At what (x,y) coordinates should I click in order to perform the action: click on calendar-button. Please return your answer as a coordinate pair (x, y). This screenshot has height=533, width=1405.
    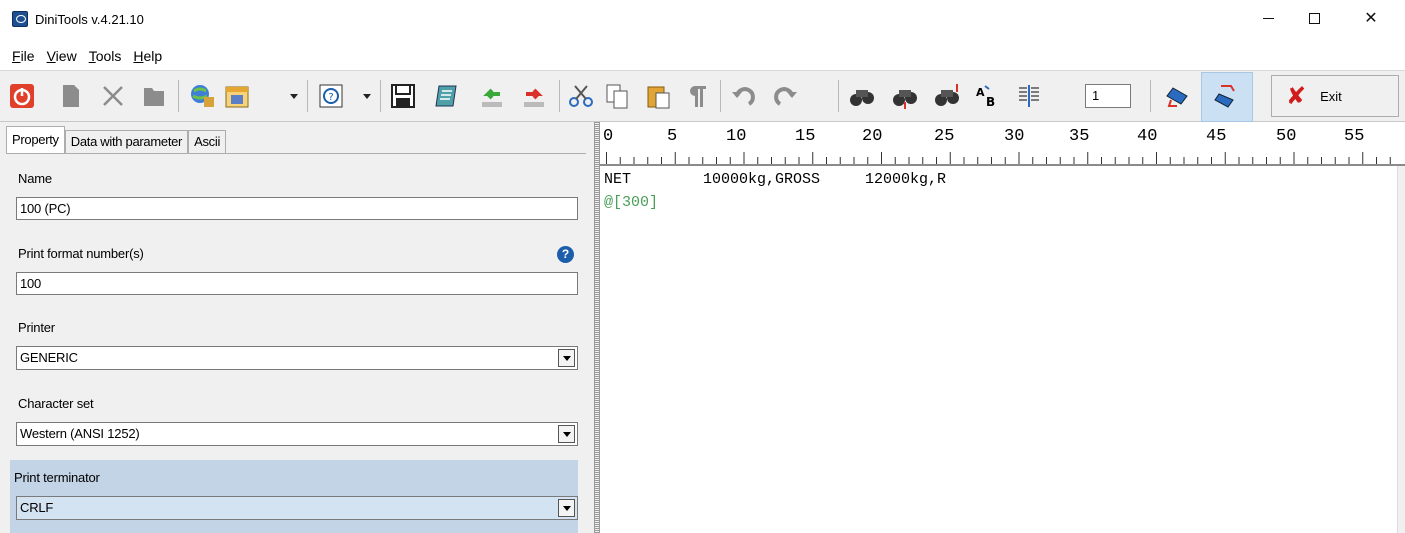
    Looking at the image, I should click on (237, 96).